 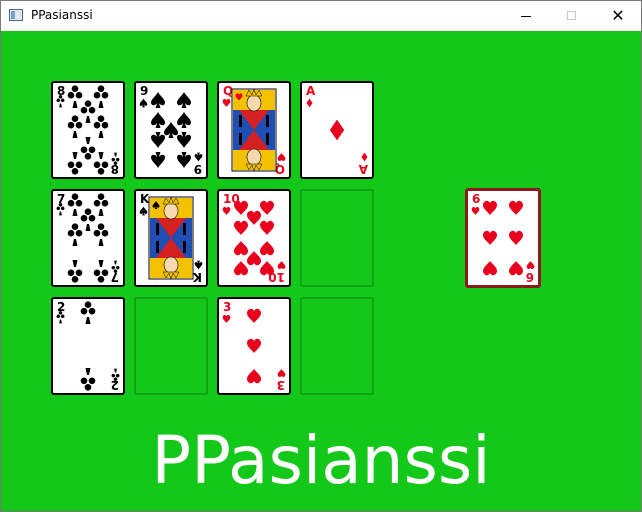 I want to click on card-face: 66, so click(x=503, y=238).